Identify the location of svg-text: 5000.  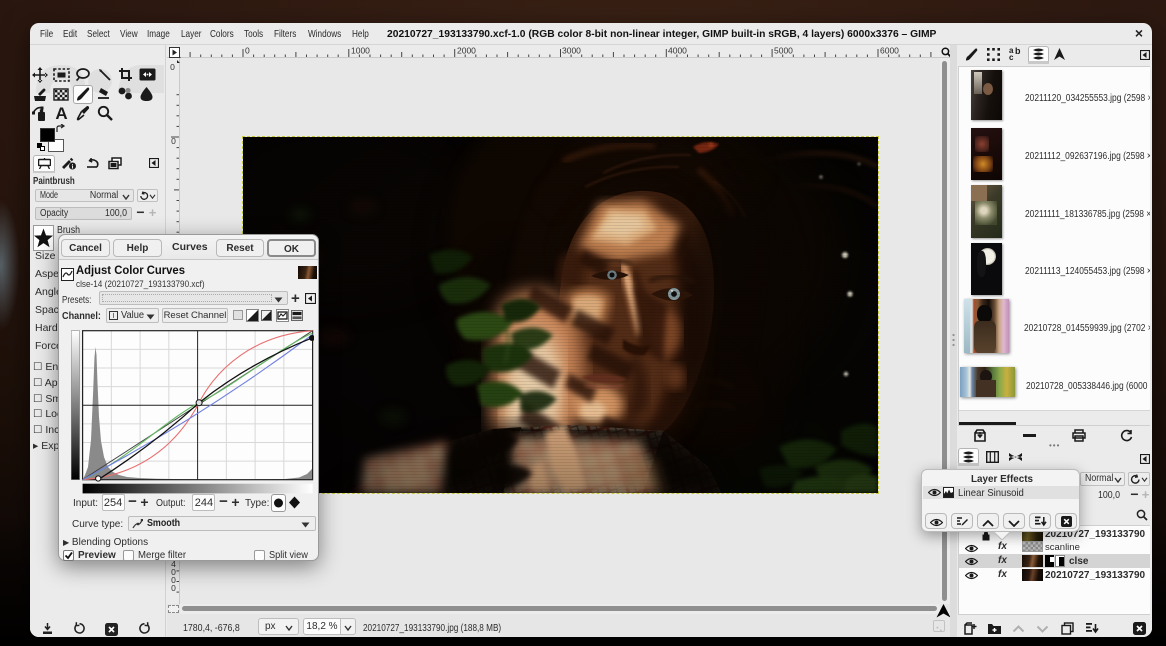
(783, 51).